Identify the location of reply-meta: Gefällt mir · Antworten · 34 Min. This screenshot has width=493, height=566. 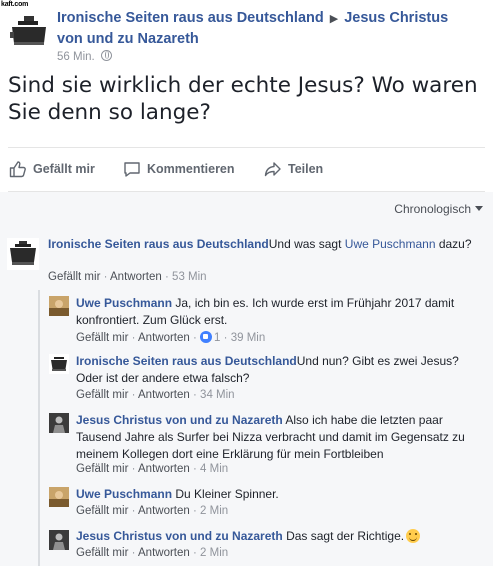
(155, 395).